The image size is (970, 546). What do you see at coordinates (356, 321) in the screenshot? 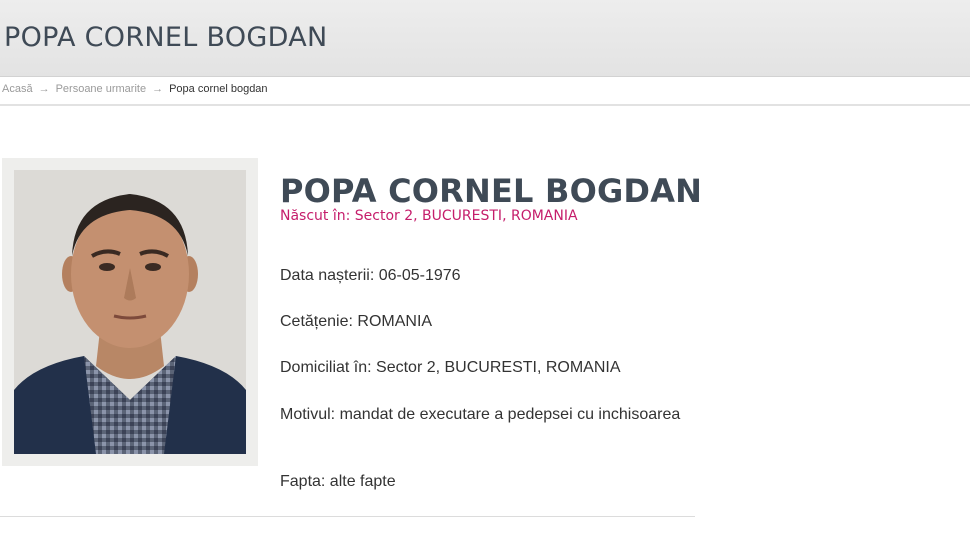
I see `person-citizenship: Cetățenie: ROMANIA` at bounding box center [356, 321].